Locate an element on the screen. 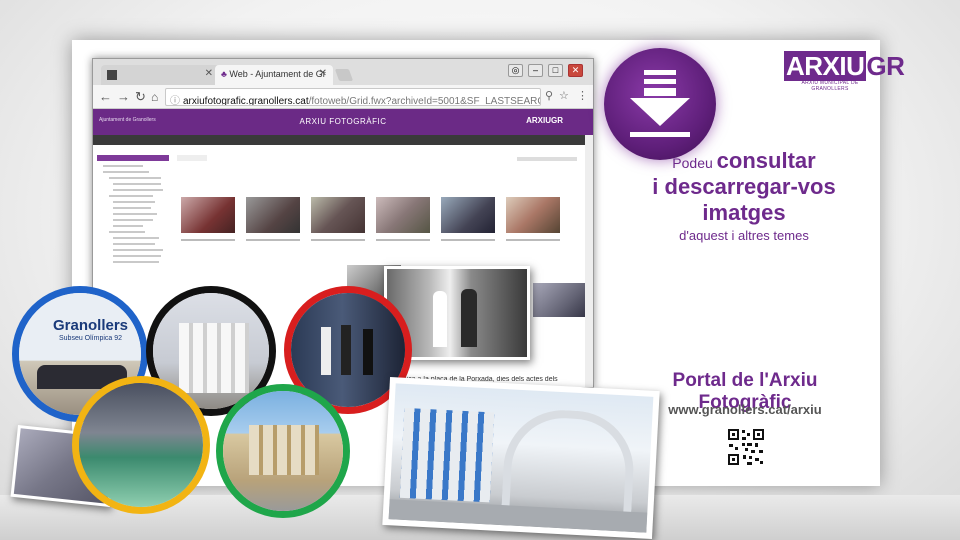 Image resolution: width=960 pixels, height=540 pixels. bookmark-star-icon: ☆ is located at coordinates (564, 95).